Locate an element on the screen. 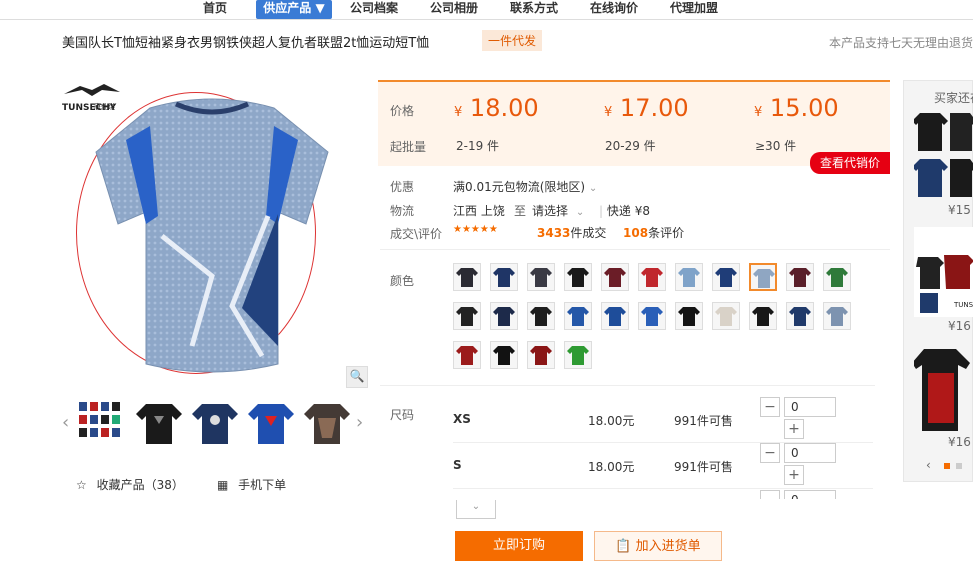 The width and height of the screenshot is (973, 562). recommend-sidebar: 买家还在看 ¥15 TUNS ¥16 ¥16 ‹ is located at coordinates (938, 281).